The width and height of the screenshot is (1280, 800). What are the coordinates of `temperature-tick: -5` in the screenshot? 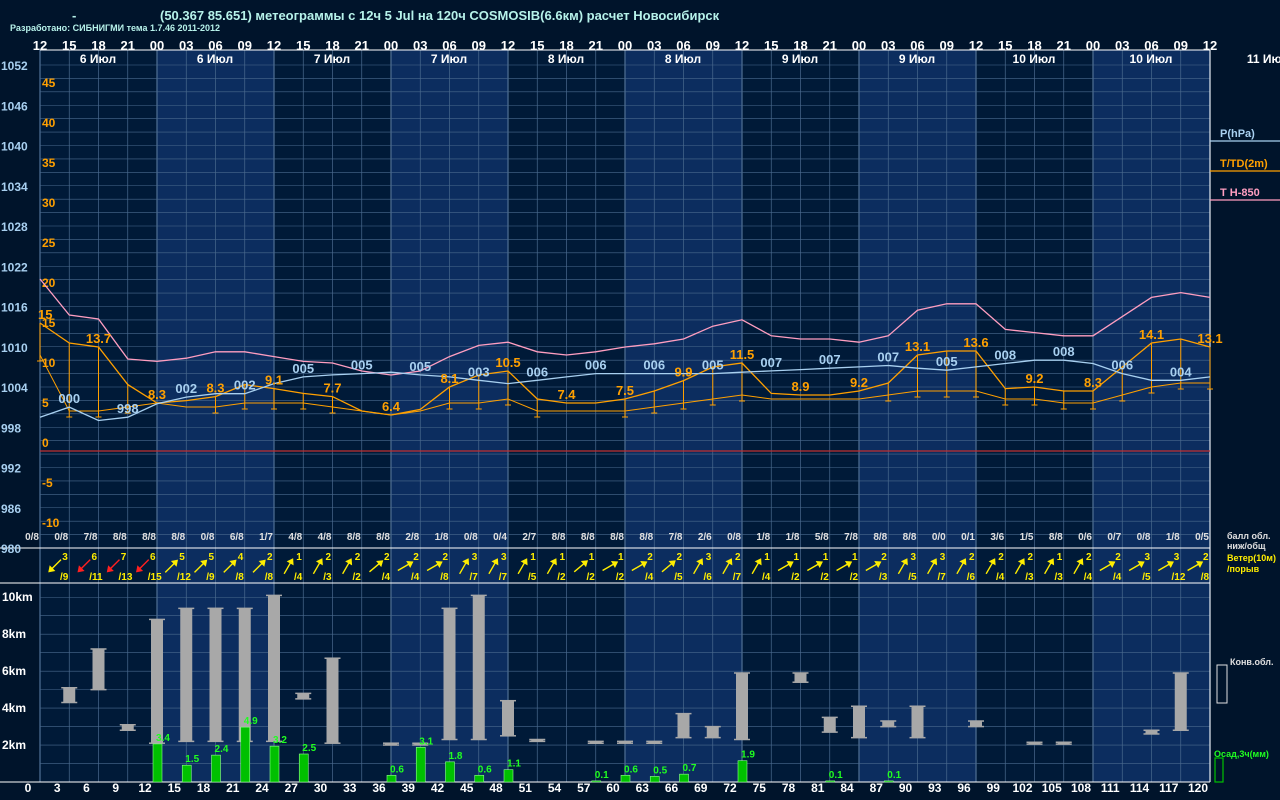 It's located at (47, 483).